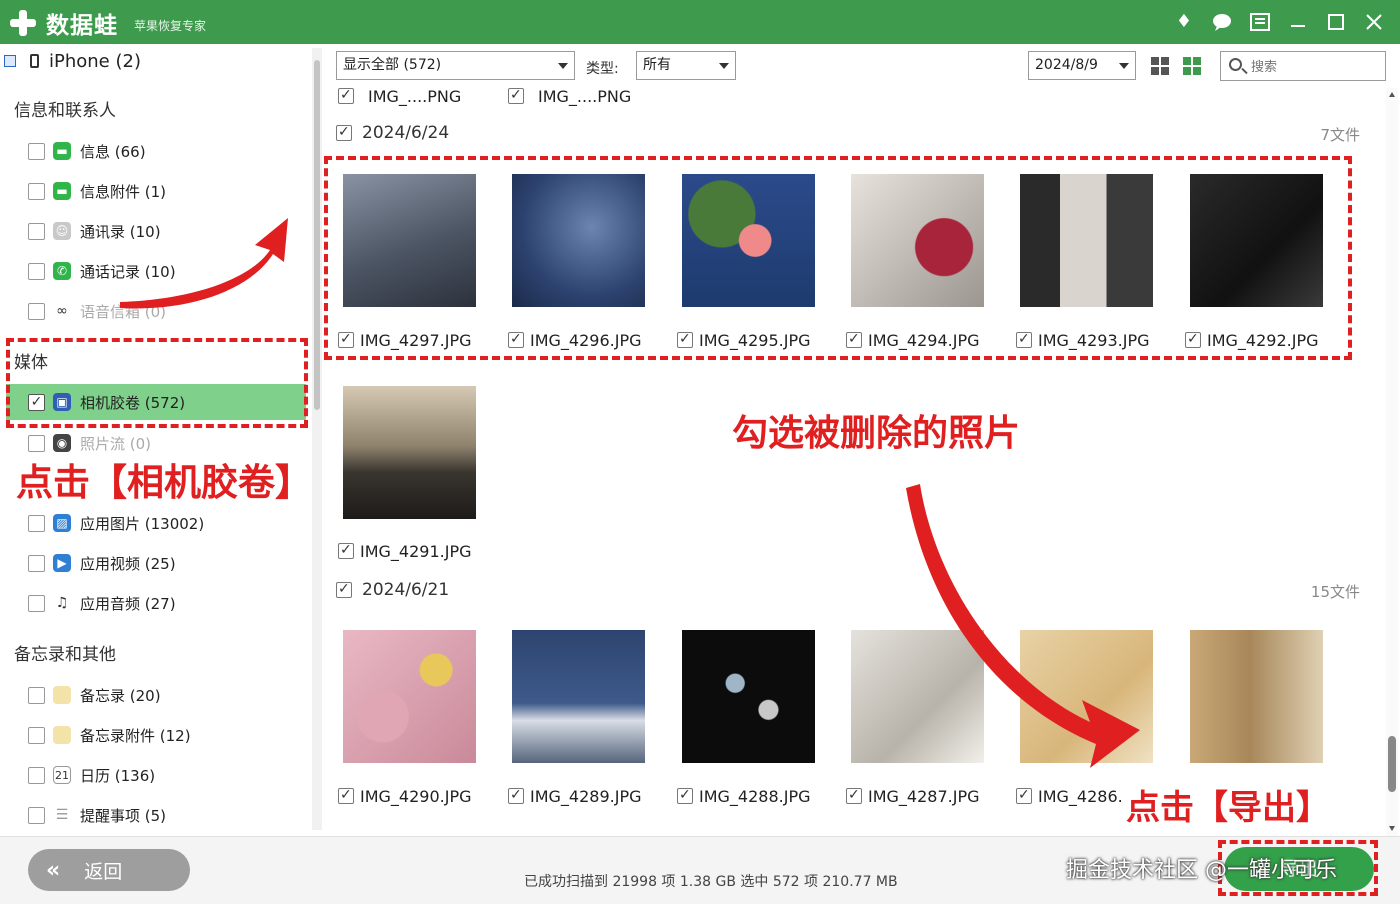  What do you see at coordinates (1260, 22) in the screenshot?
I see `menu-icon` at bounding box center [1260, 22].